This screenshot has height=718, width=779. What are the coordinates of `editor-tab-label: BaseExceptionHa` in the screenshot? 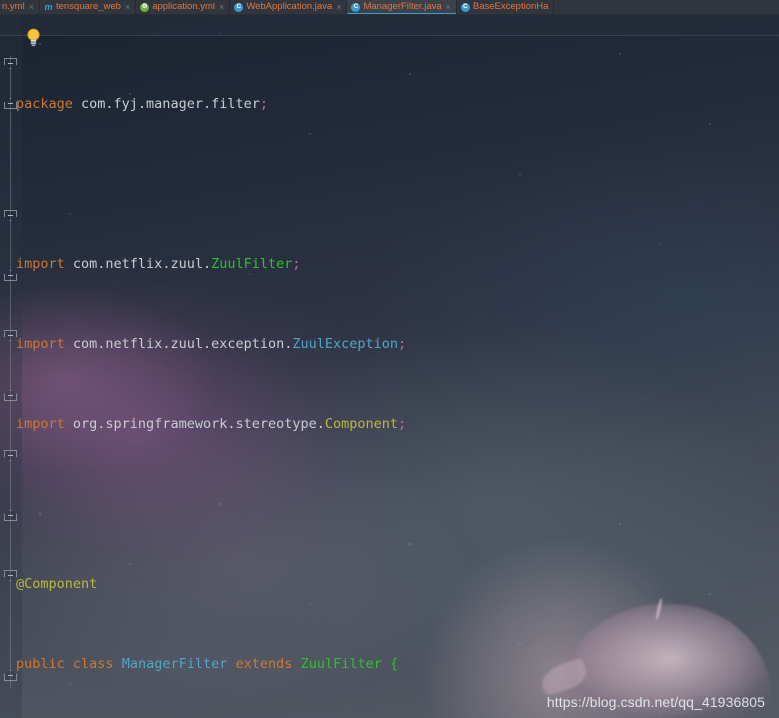 It's located at (510, 7).